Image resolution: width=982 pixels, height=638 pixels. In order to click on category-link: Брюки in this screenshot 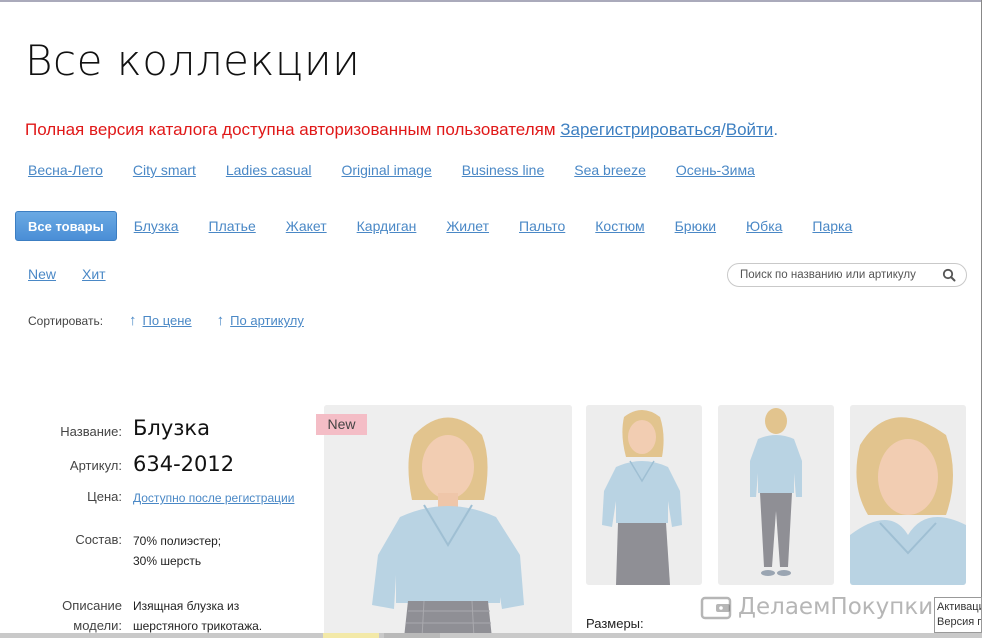, I will do `click(695, 226)`.